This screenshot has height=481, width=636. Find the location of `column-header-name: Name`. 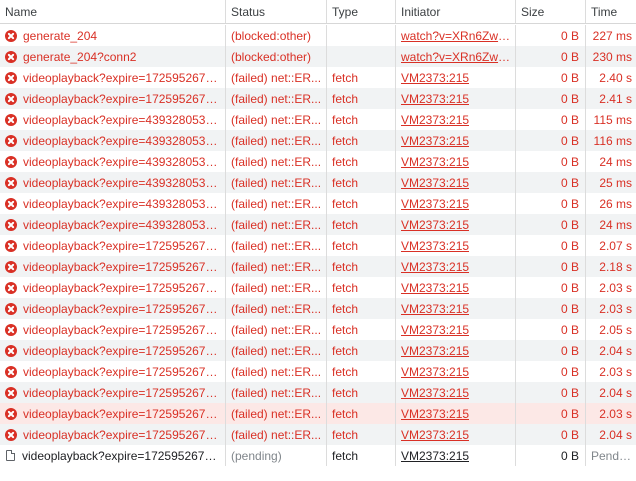

column-header-name: Name is located at coordinates (112, 11).